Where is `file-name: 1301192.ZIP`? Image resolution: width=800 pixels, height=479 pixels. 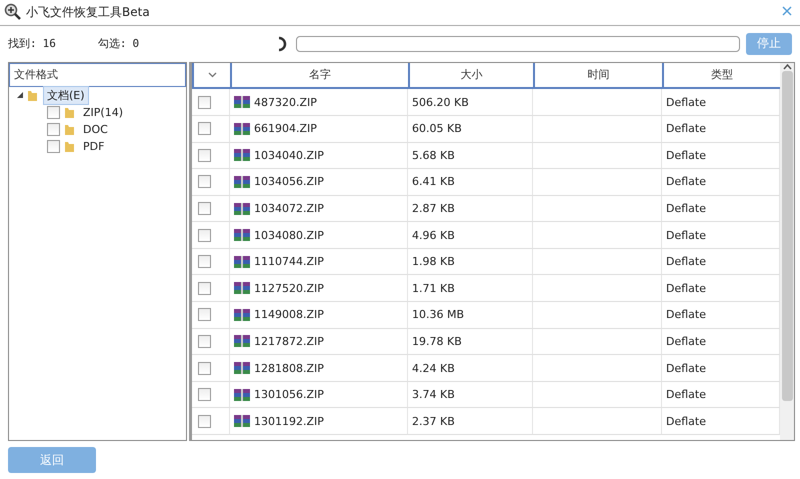 file-name: 1301192.ZIP is located at coordinates (289, 421).